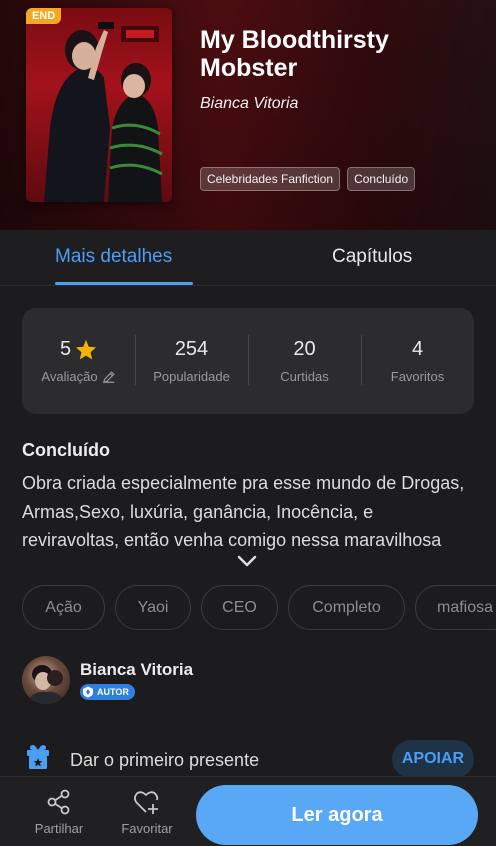 The image size is (496, 846). What do you see at coordinates (78, 361) in the screenshot?
I see `stat-rating: 5 Avaliação` at bounding box center [78, 361].